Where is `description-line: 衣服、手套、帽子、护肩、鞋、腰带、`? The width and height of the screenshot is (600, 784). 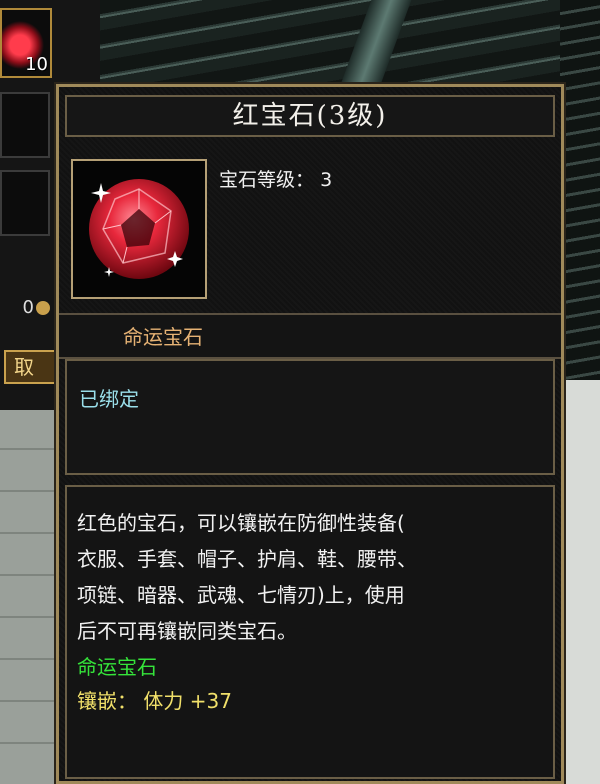 description-line: 衣服、手套、帽子、护肩、鞋、腰带、 is located at coordinates (247, 559).